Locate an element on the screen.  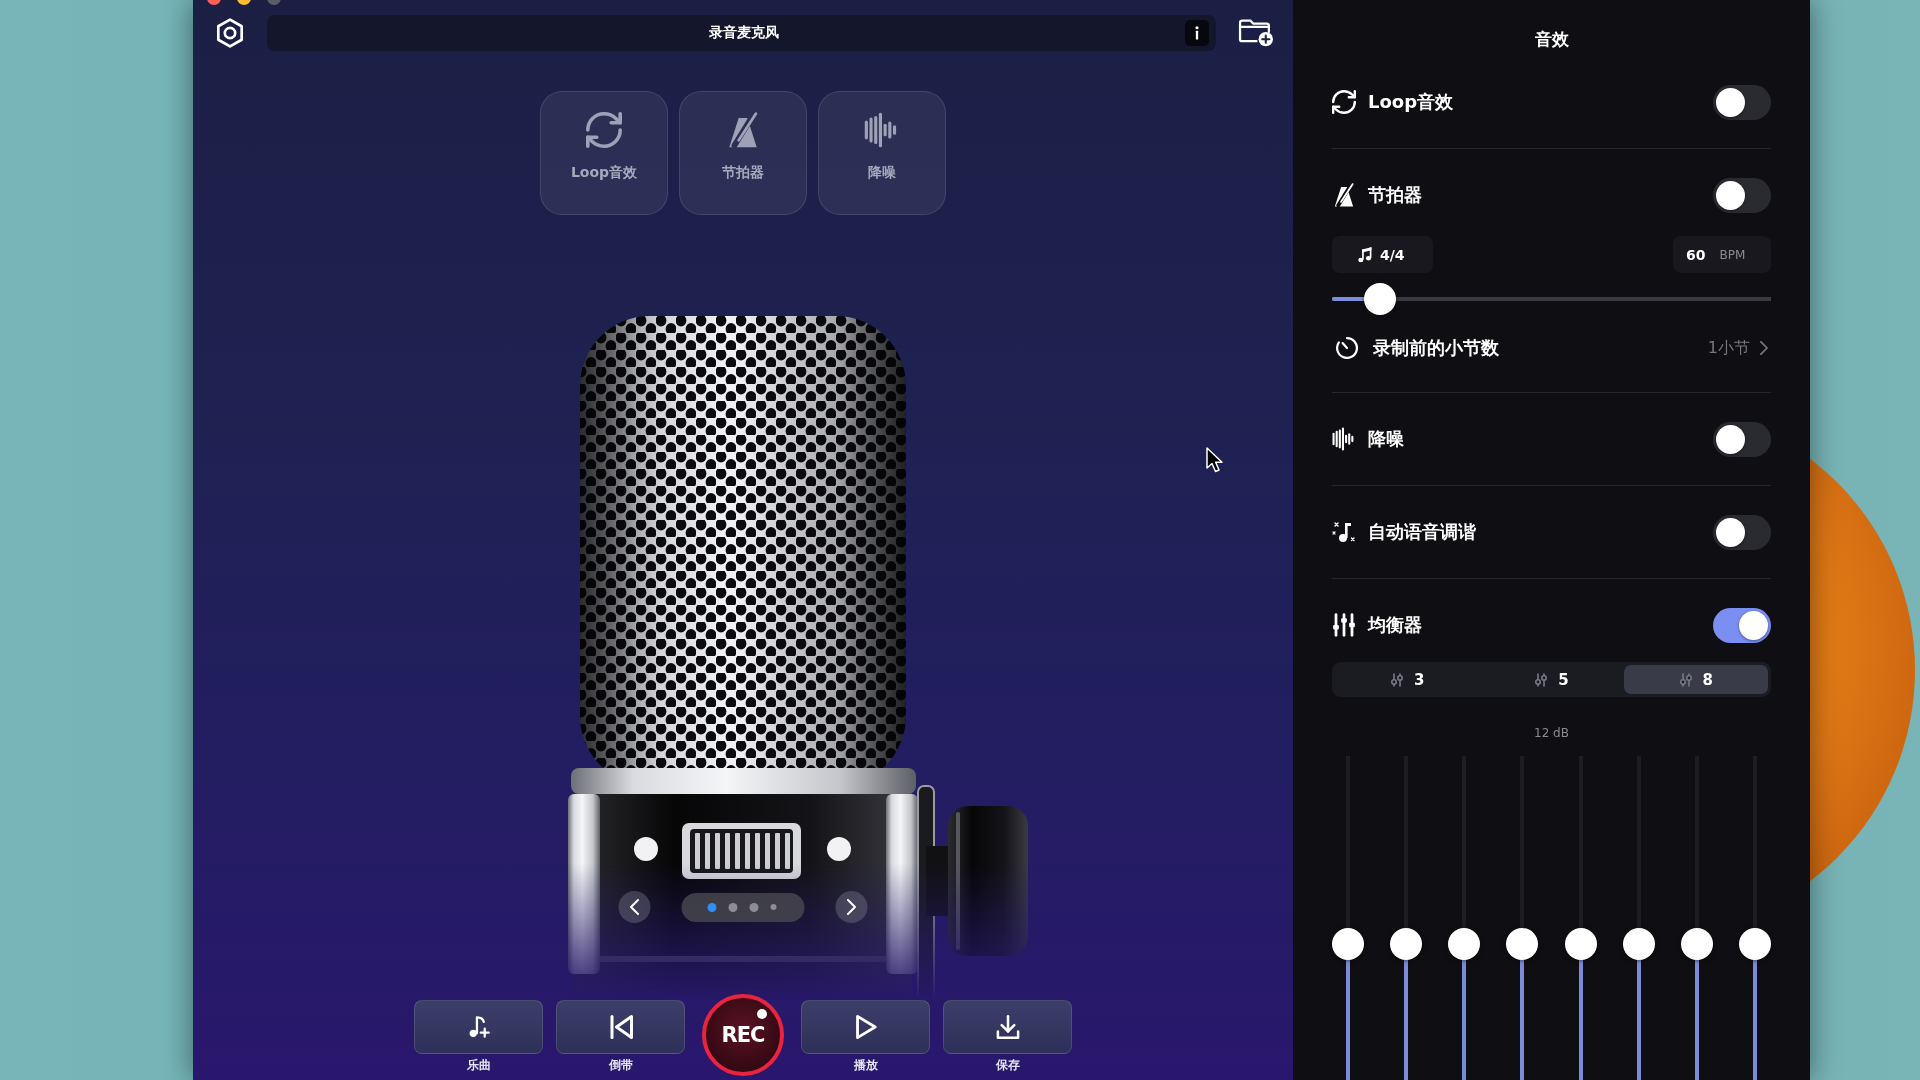
effect-label: 降噪 is located at coordinates (1386, 439).